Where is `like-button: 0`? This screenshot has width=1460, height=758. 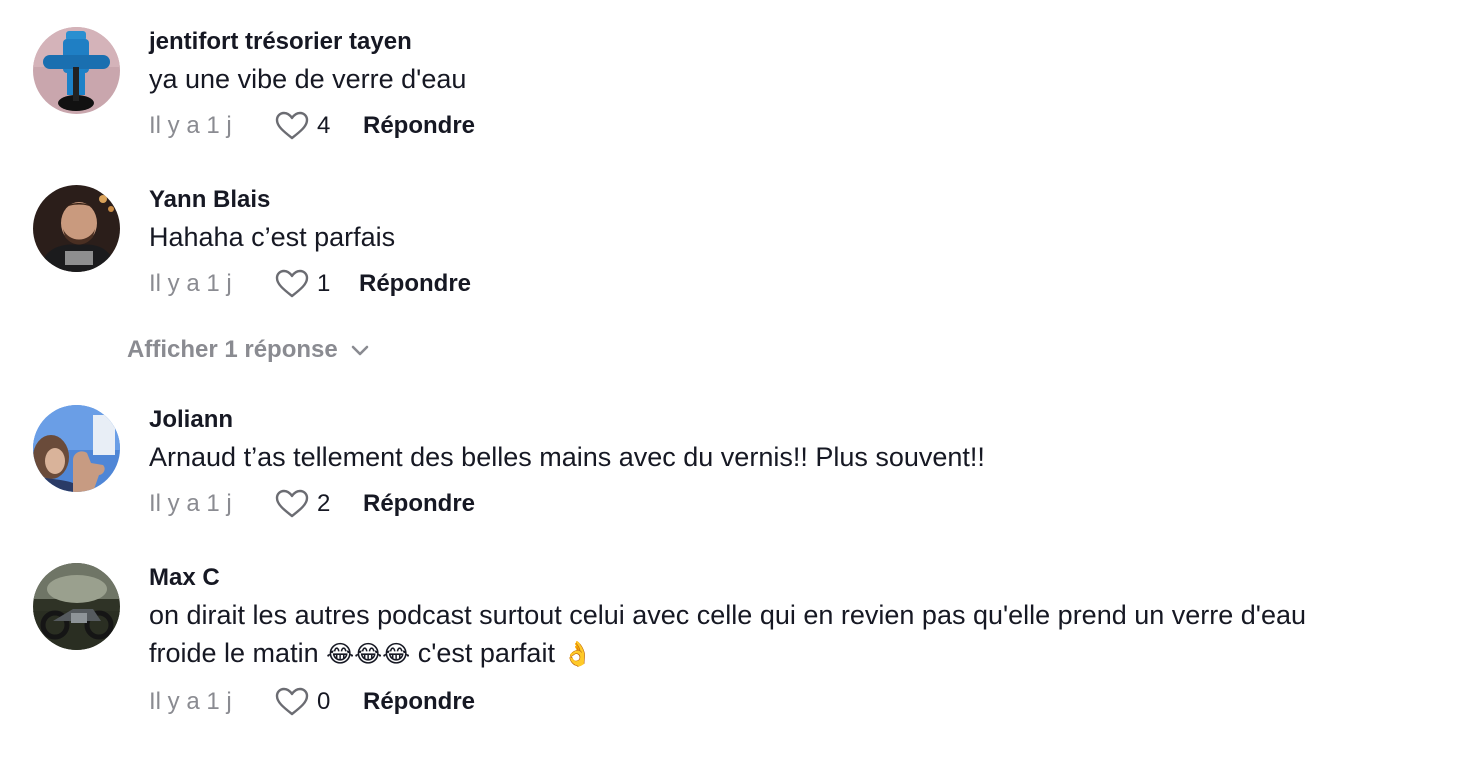
like-button: 0 is located at coordinates (314, 702).